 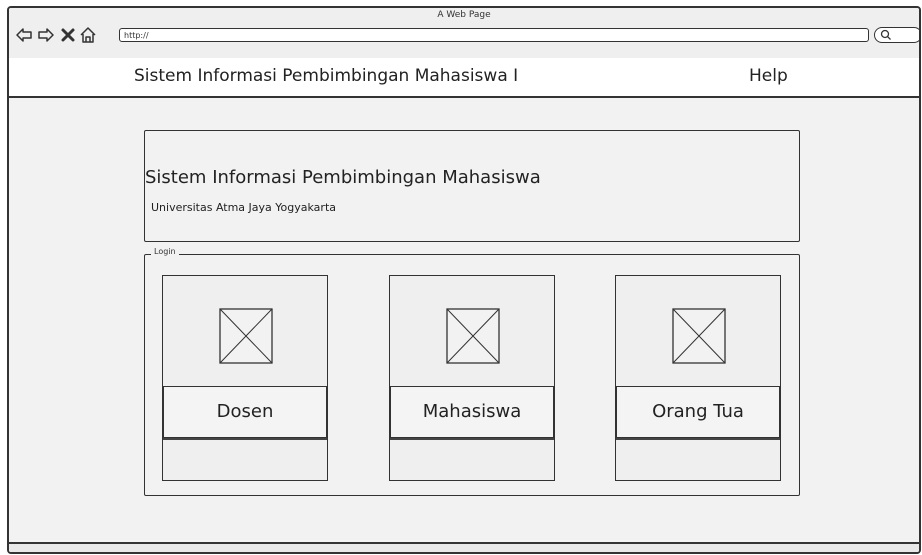 What do you see at coordinates (768, 76) in the screenshot?
I see `help-link: Help` at bounding box center [768, 76].